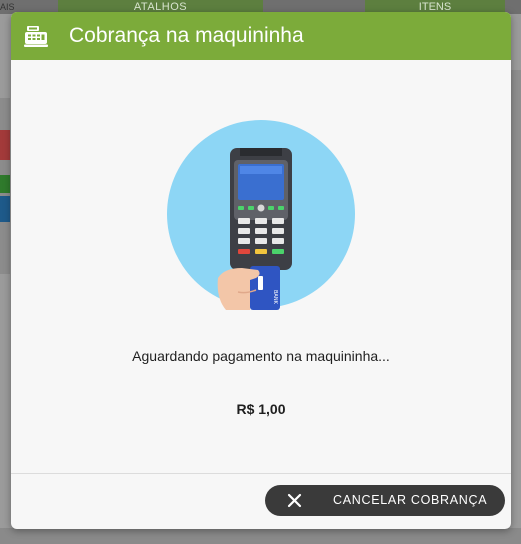  I want to click on cancel-charge-button: CANCELAR COBRANÇA, so click(385, 500).